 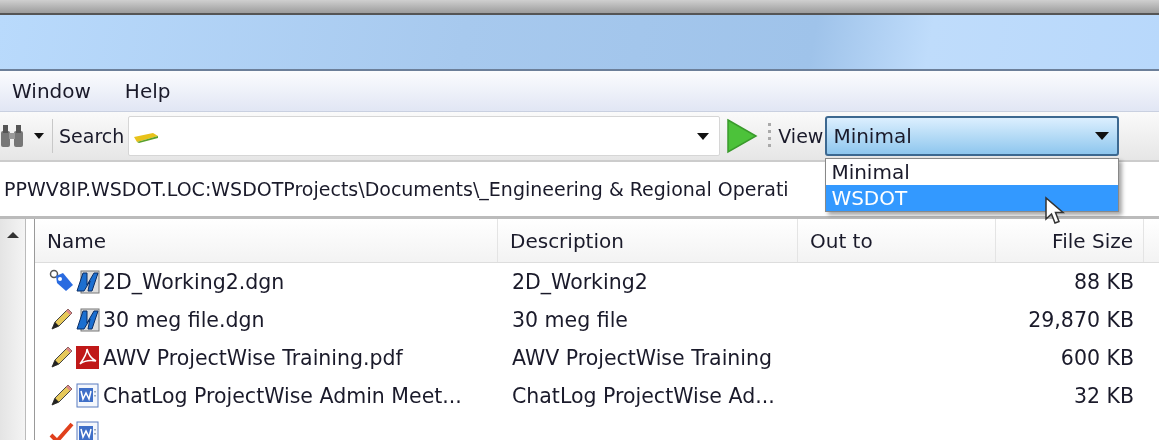 What do you see at coordinates (92, 136) in the screenshot?
I see `search-label: Search` at bounding box center [92, 136].